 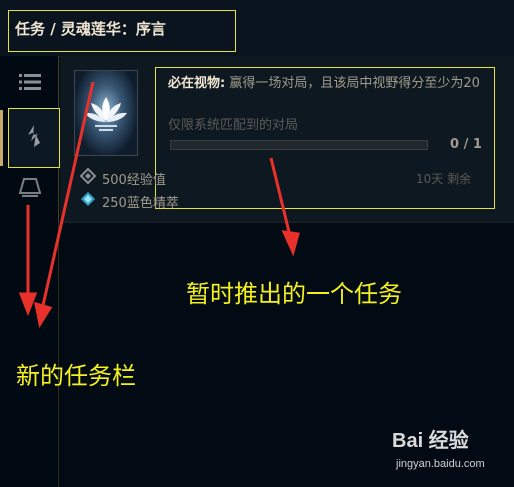 I want to click on lotus-icon, so click(x=106, y=113).